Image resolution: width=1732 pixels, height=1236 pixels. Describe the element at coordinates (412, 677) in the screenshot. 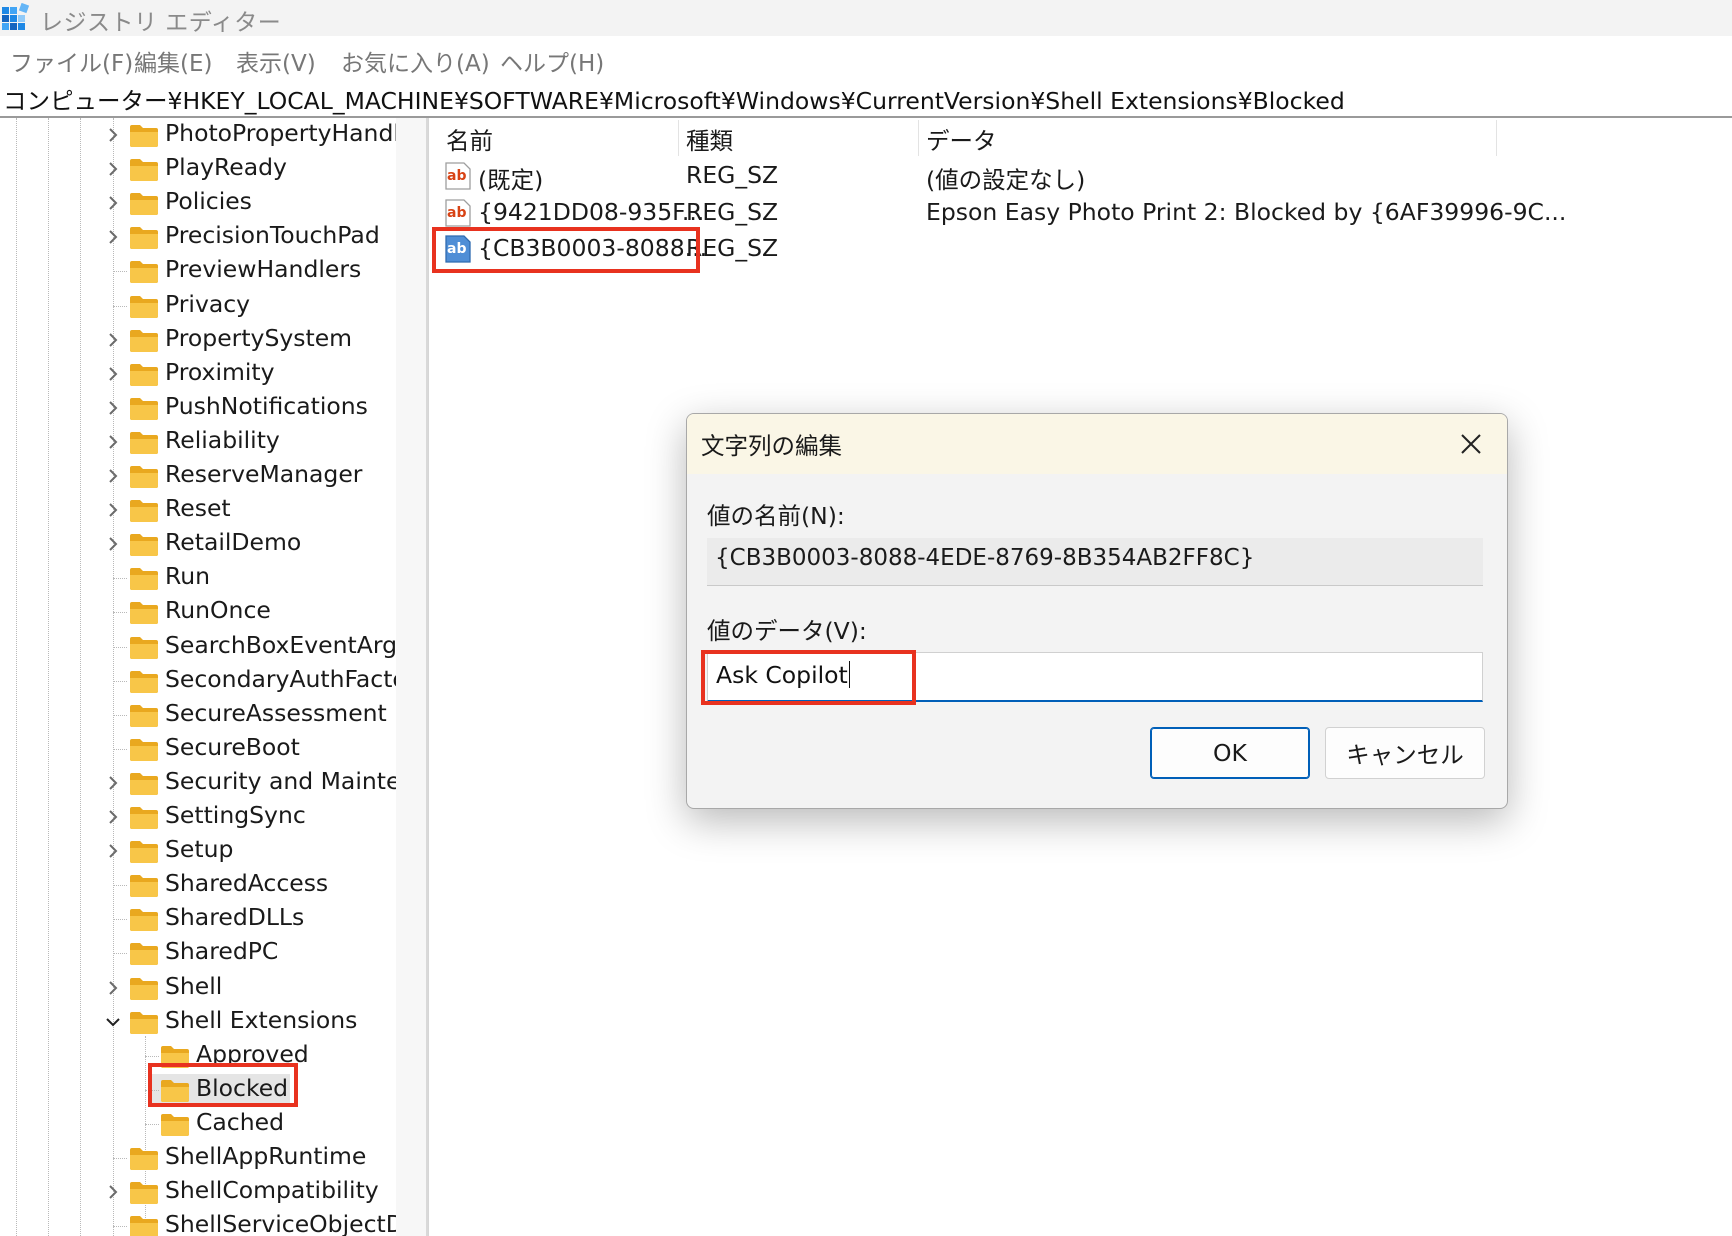

I see `tree-scrollbar` at that location.